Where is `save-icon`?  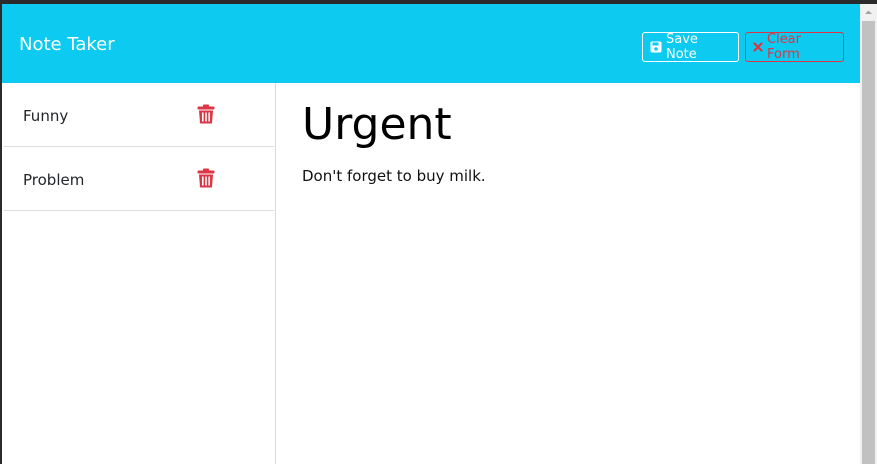
save-icon is located at coordinates (656, 47).